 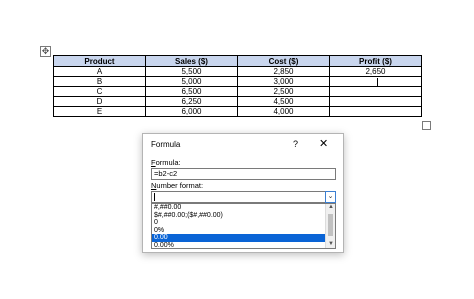 I want to click on header-sales: Sales ($), so click(x=191, y=61).